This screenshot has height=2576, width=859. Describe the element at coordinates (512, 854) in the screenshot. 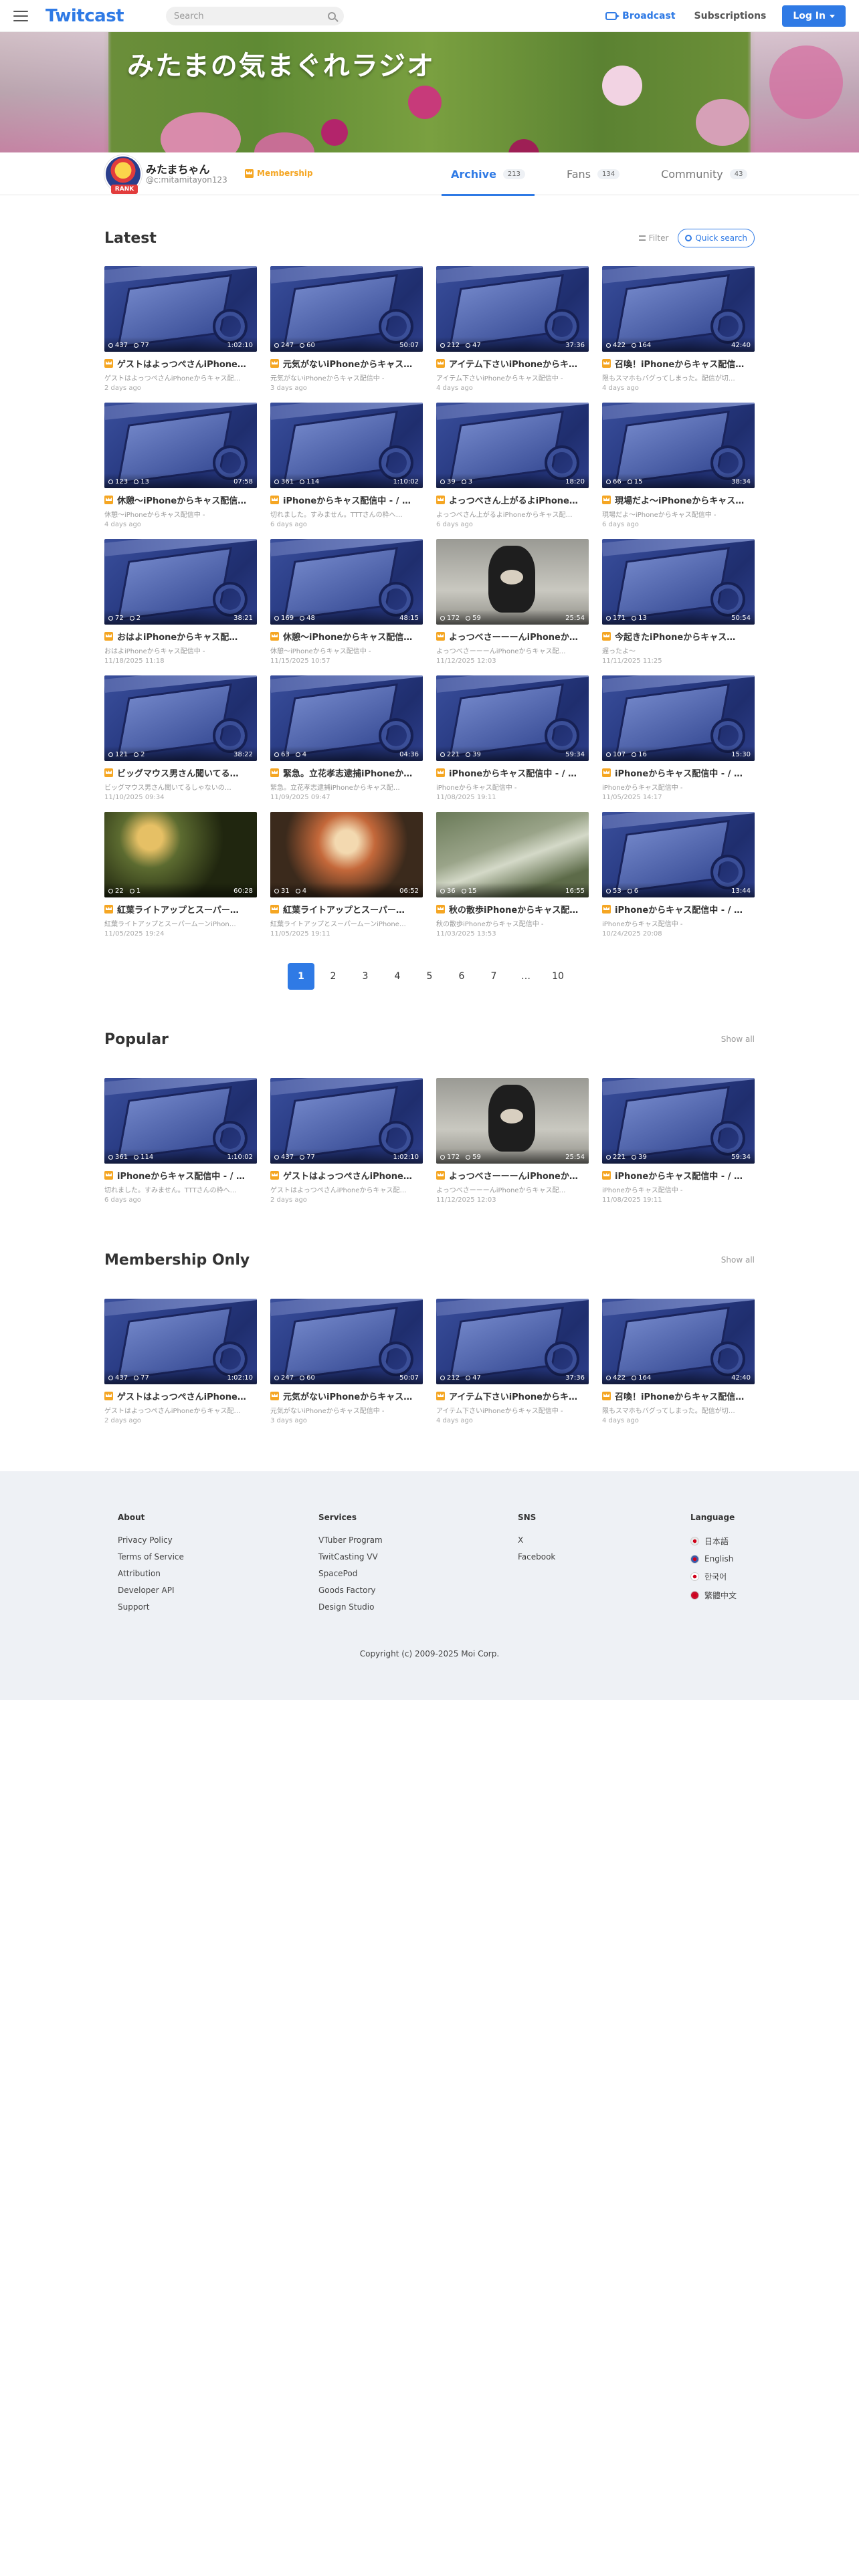

I see `video-thumbnail: 36 15 16:55` at that location.